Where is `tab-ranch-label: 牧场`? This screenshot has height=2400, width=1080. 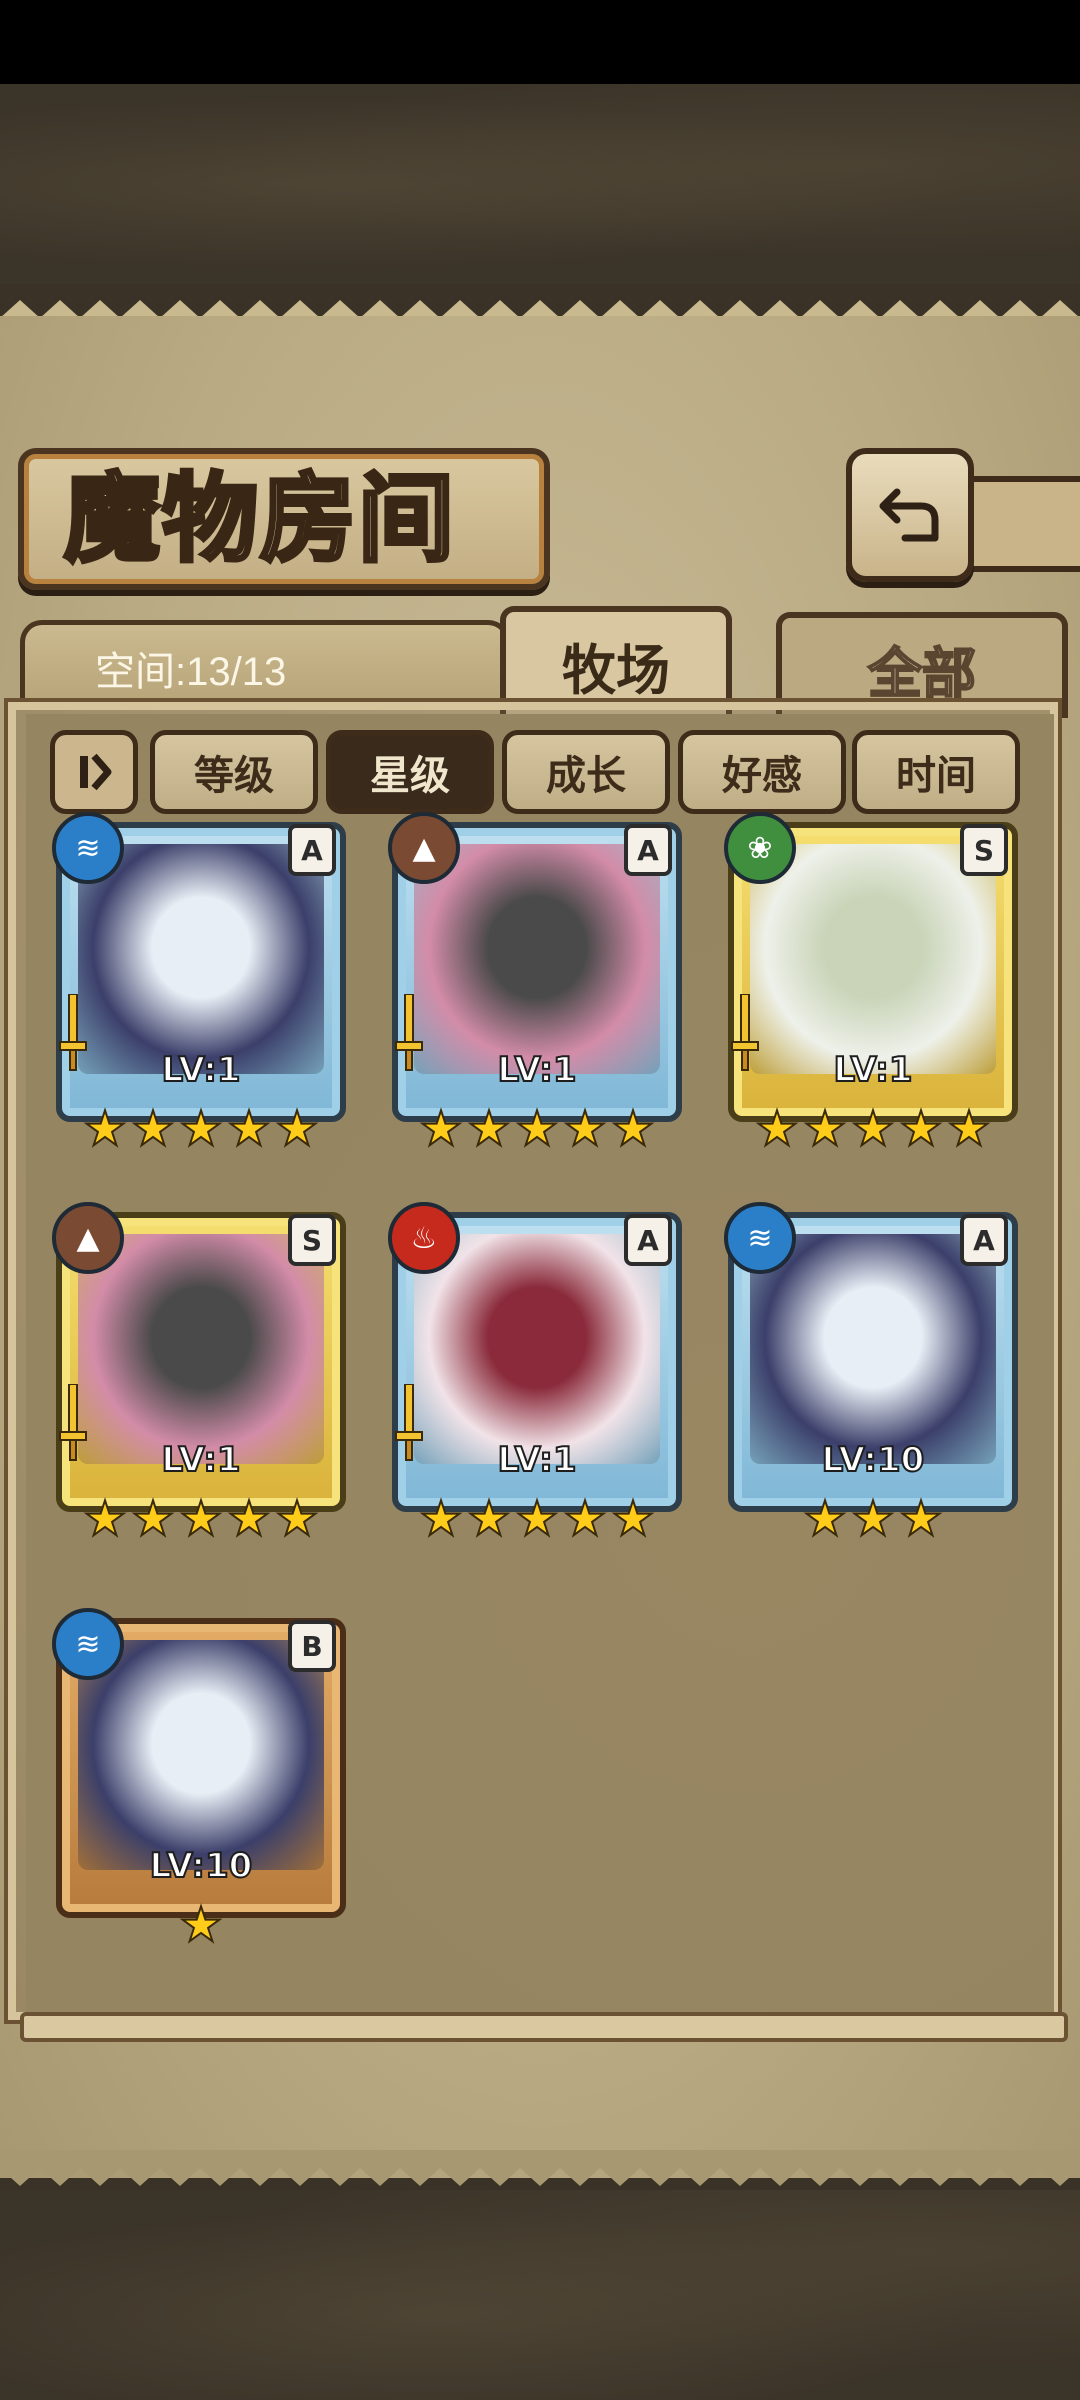 tab-ranch-label: 牧场 is located at coordinates (616, 670).